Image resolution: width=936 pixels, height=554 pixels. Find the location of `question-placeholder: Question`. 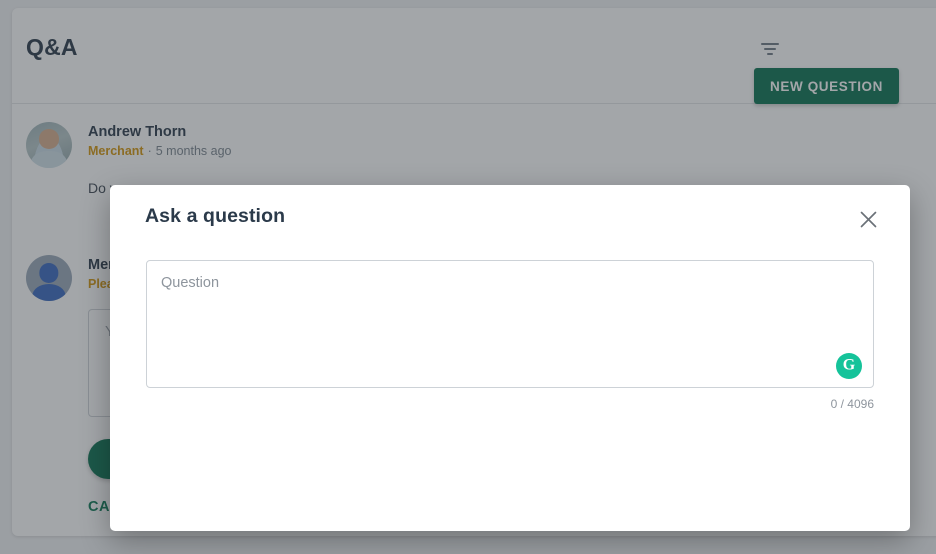

question-placeholder: Question is located at coordinates (190, 283).